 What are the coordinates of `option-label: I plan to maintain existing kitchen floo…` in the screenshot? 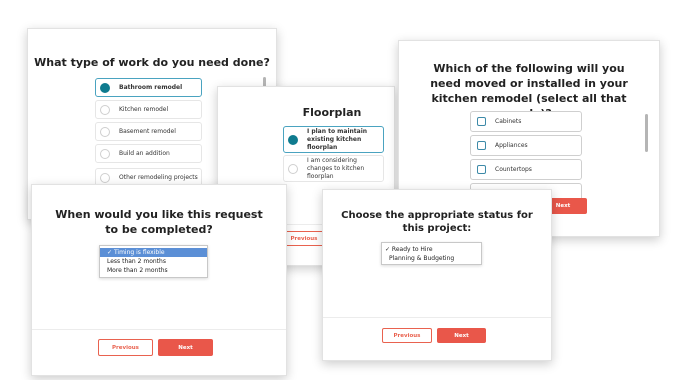 It's located at (337, 139).